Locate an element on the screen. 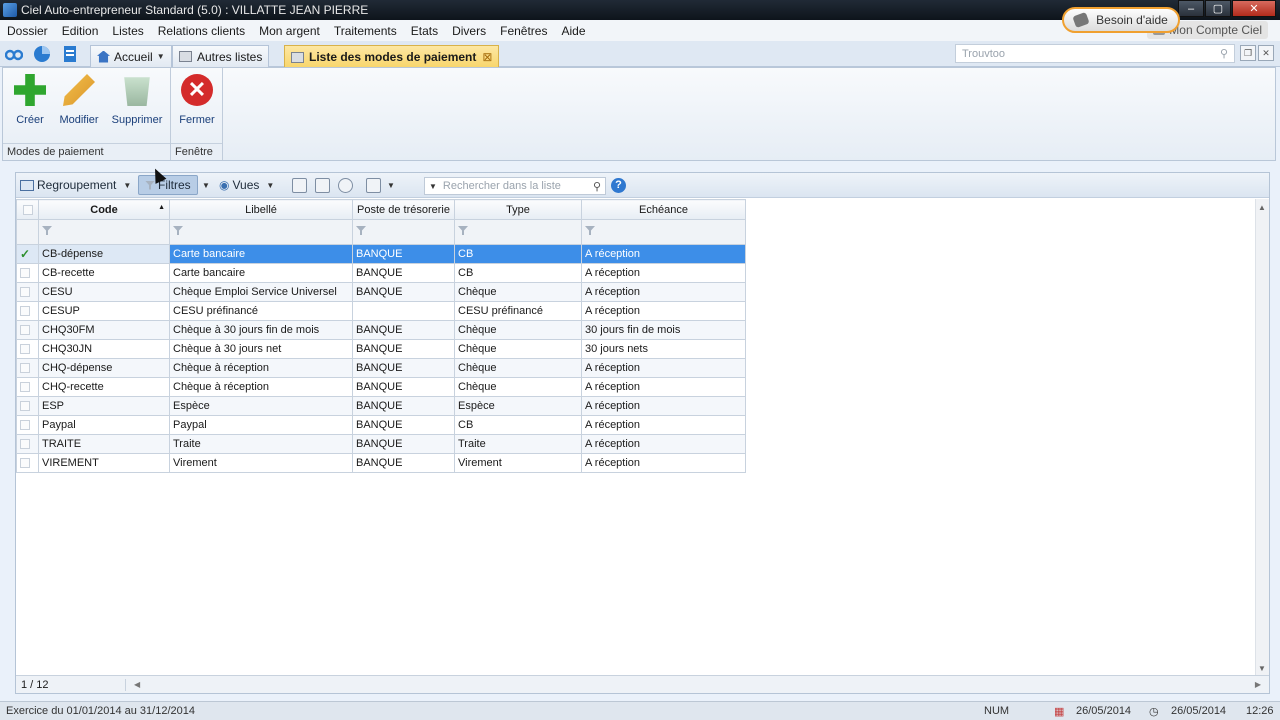 Image resolution: width=1280 pixels, height=720 pixels. vertical-scrollbar: ▲ ▼ is located at coordinates (1262, 438).